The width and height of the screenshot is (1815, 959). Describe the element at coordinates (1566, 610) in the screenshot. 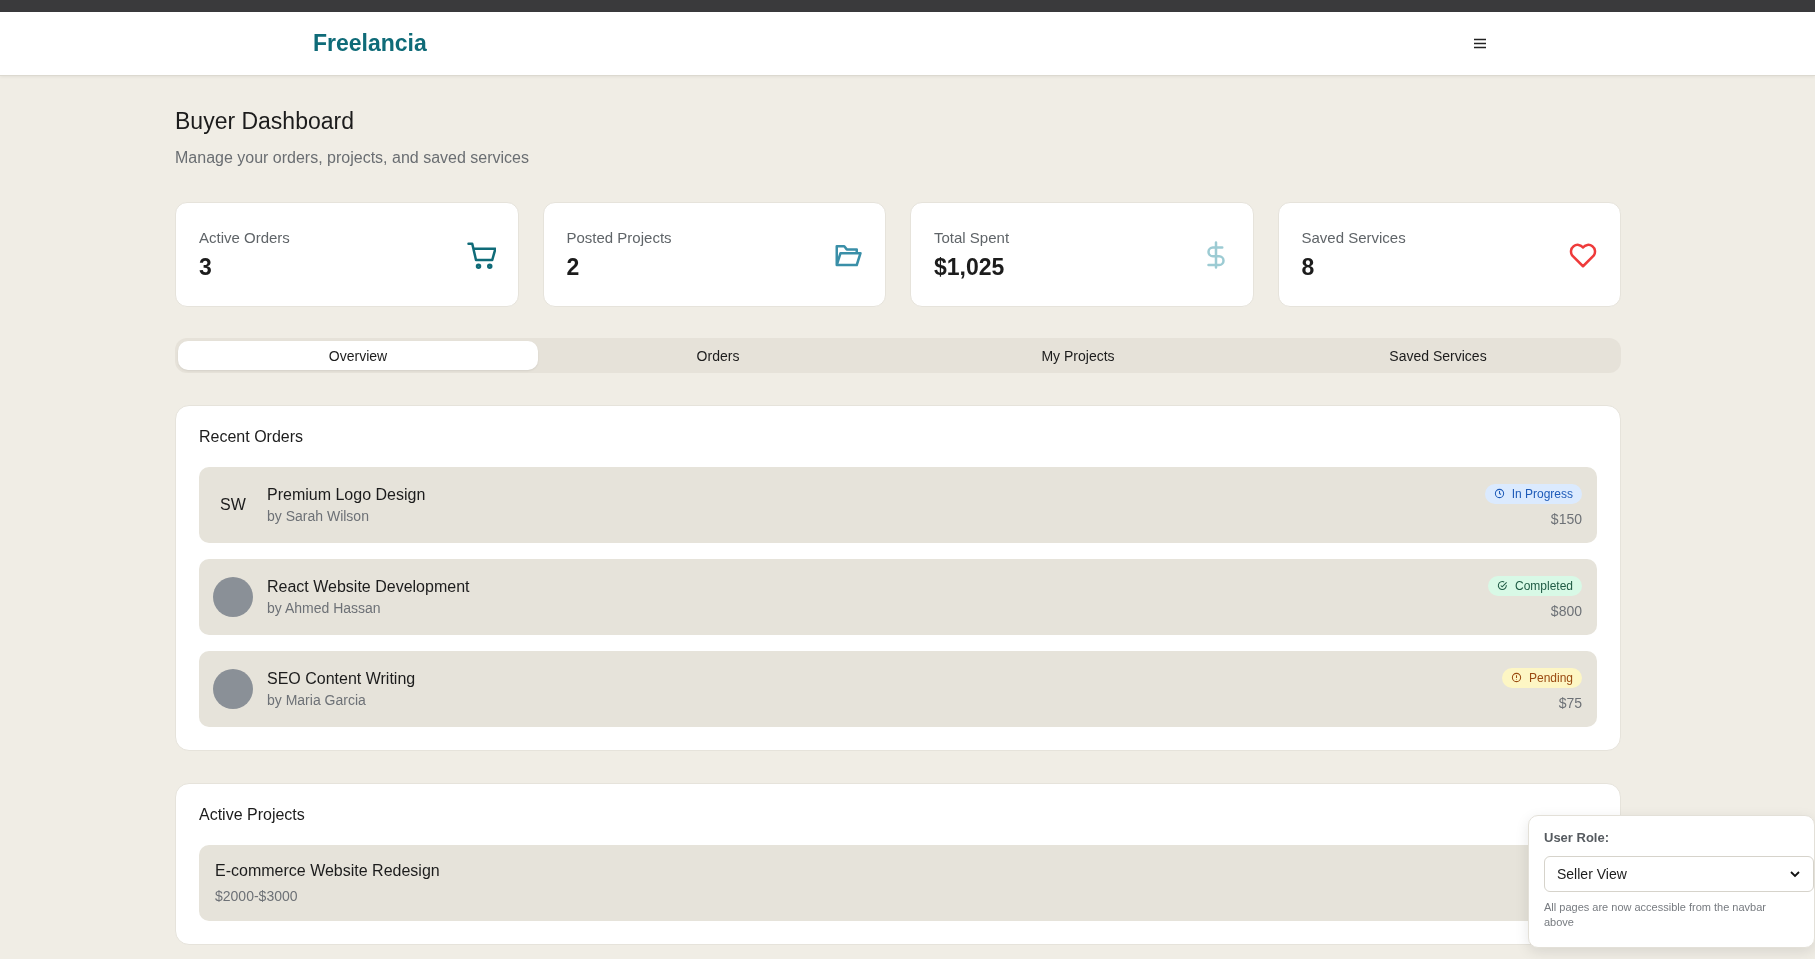

I see `order-price: $800` at that location.